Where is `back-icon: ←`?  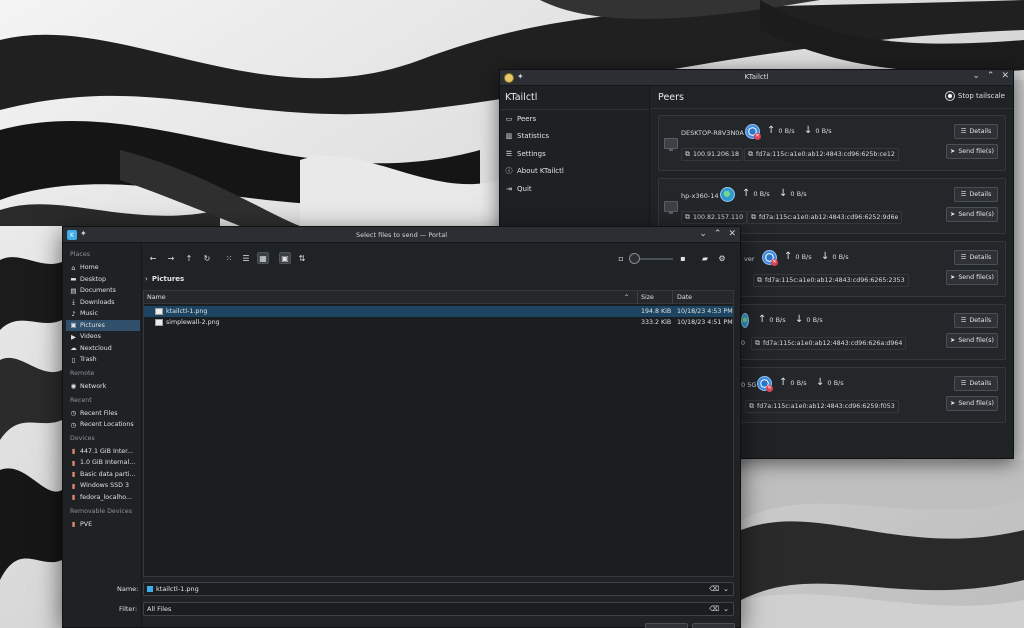 back-icon: ← is located at coordinates (153, 258).